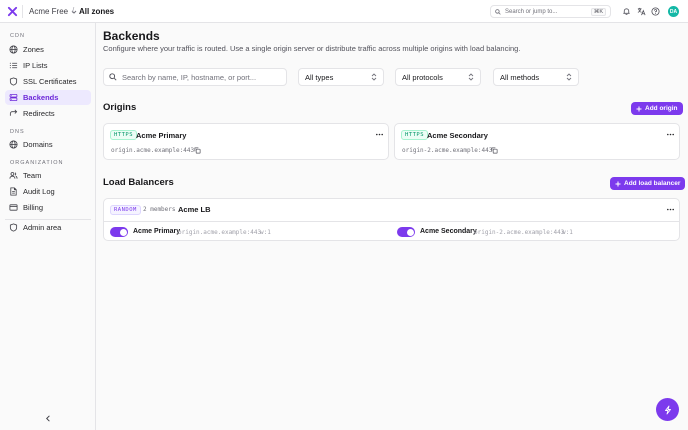  I want to click on lightning-icon, so click(667, 409).